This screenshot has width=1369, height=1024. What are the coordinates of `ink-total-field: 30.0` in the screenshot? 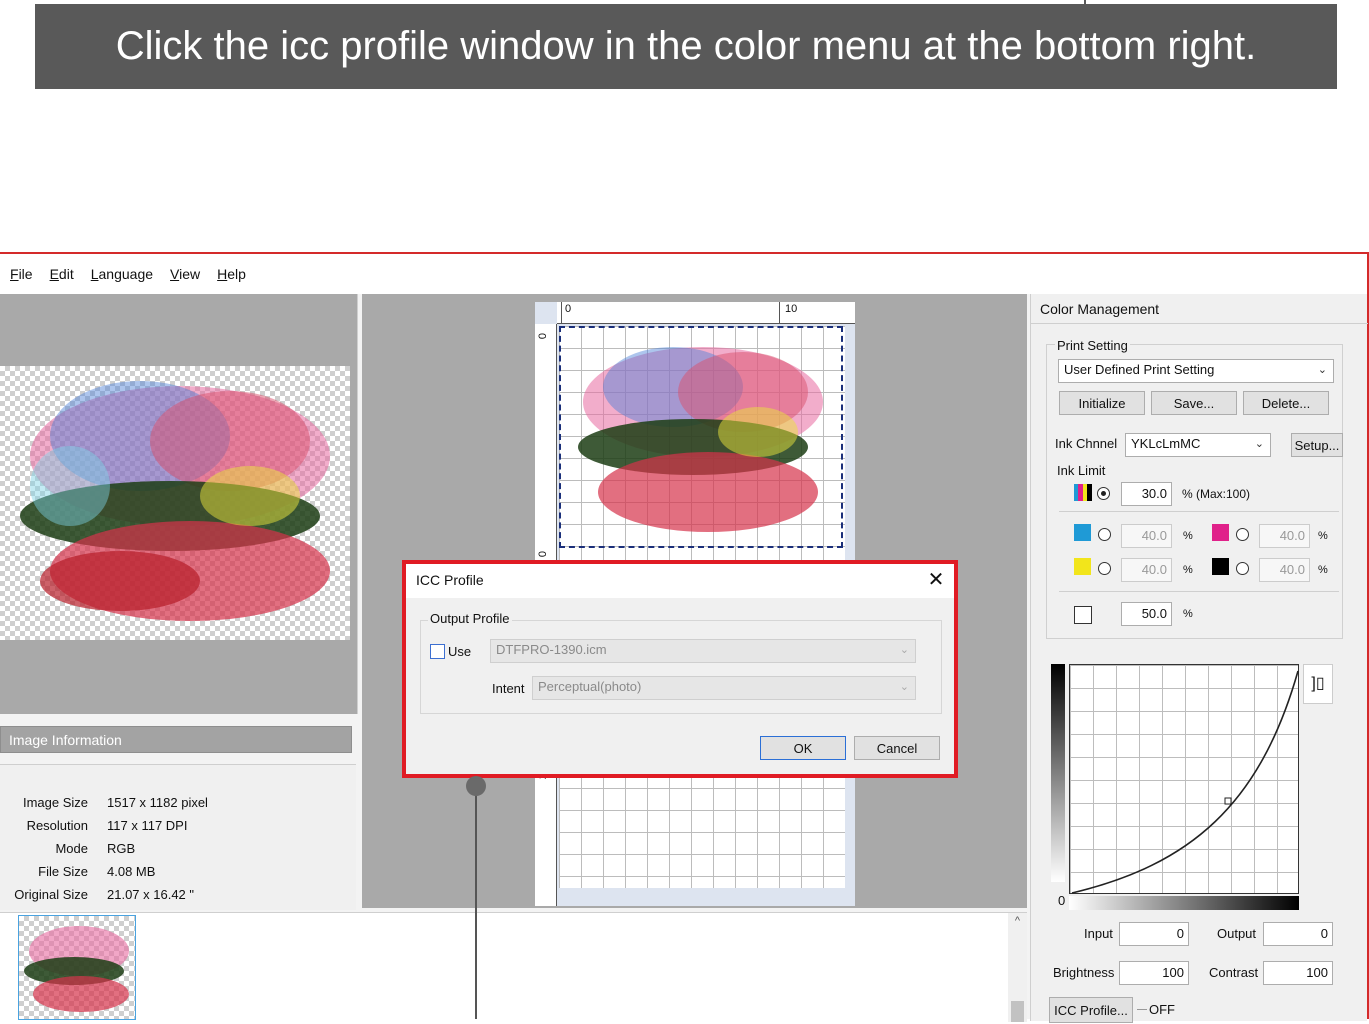 It's located at (1146, 494).